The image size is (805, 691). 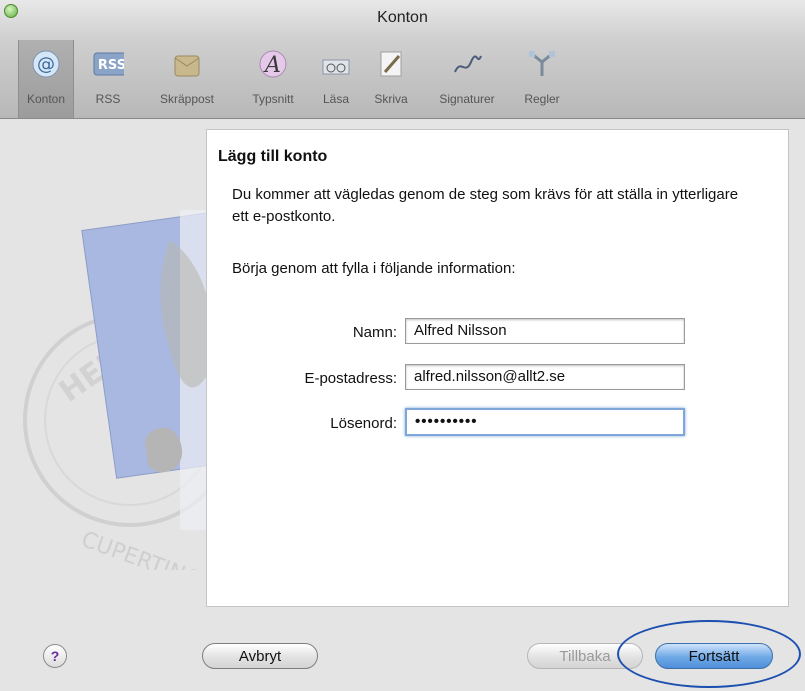 I want to click on glasses-icon, so click(x=336, y=64).